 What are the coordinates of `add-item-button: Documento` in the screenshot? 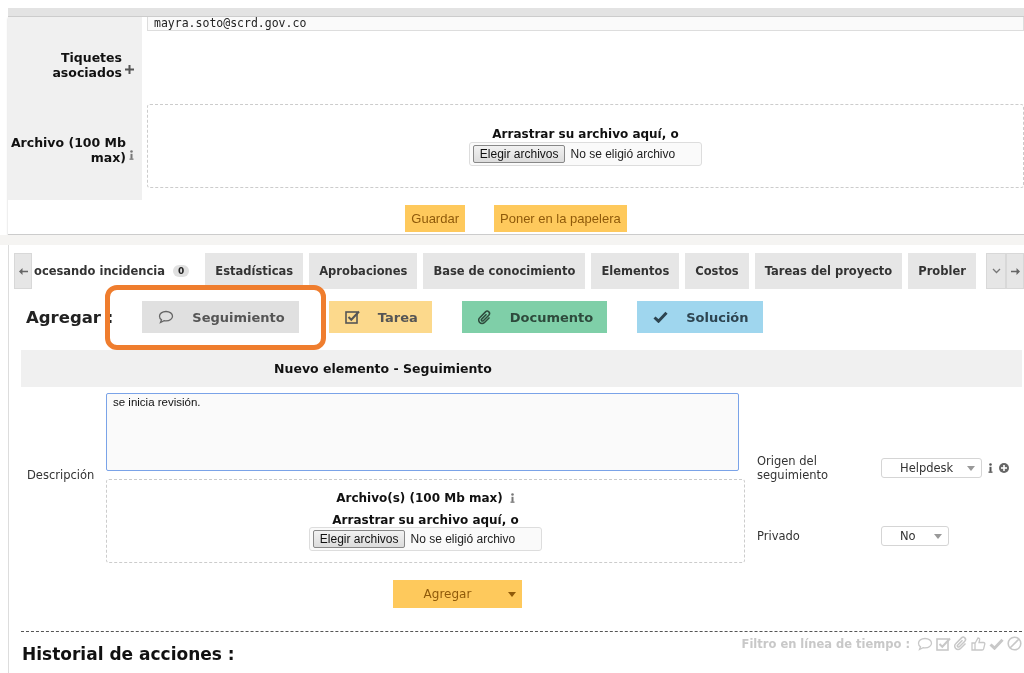 It's located at (534, 317).